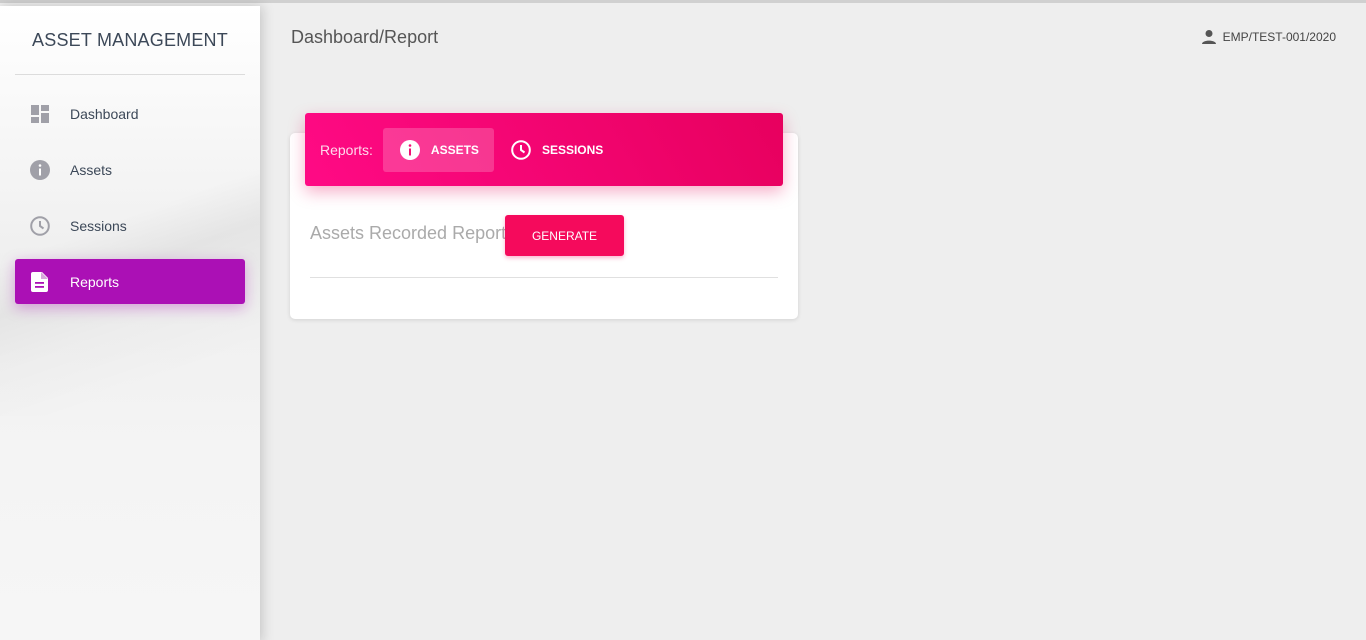 The width and height of the screenshot is (1366, 640). I want to click on sidebar-item-assets: Assets, so click(130, 169).